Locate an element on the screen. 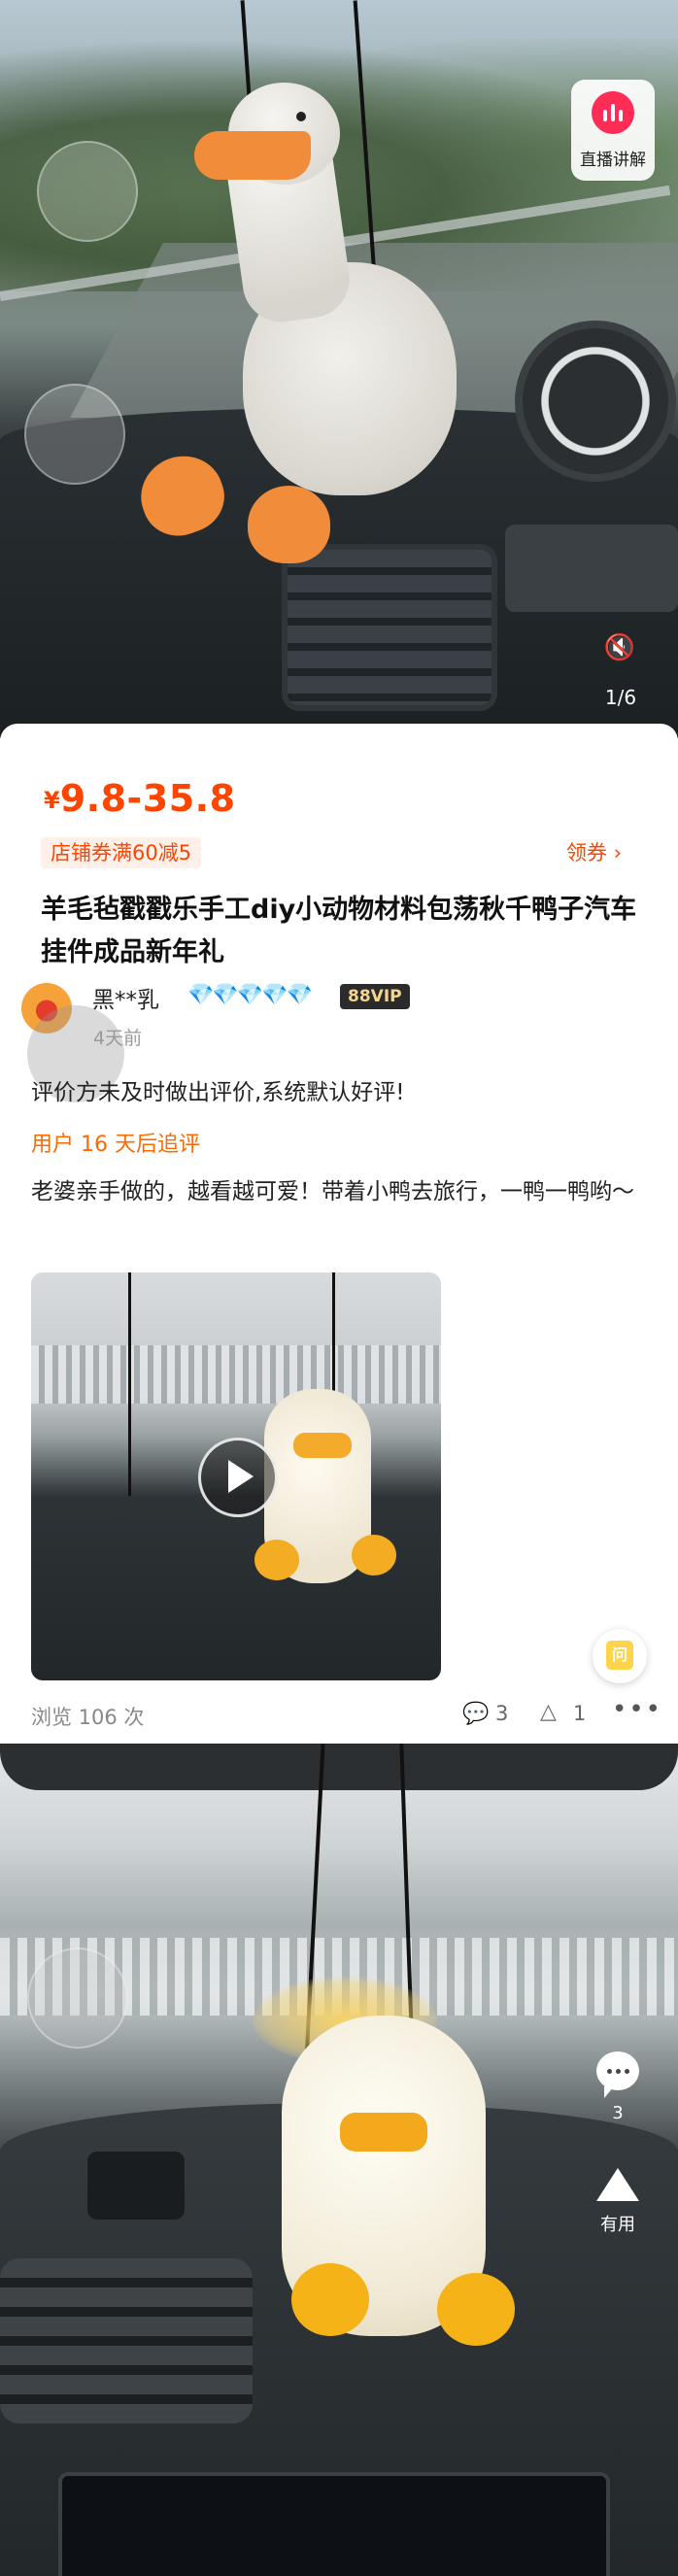 The width and height of the screenshot is (678, 2576). more-options-icon: ••• is located at coordinates (637, 1709).